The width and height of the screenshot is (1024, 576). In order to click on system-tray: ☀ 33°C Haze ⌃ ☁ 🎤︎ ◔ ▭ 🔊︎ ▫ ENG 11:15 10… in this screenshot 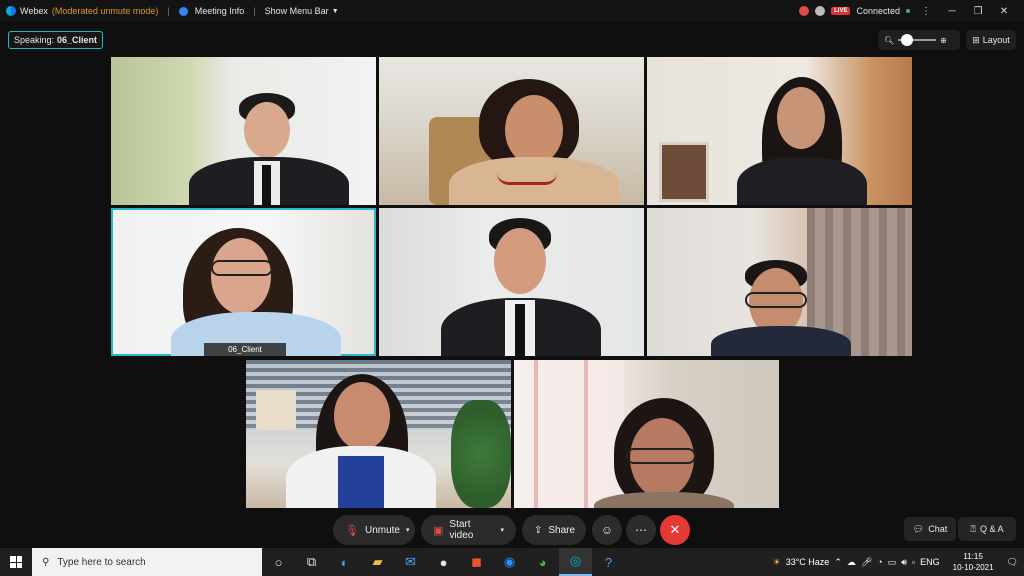, I will do `click(898, 562)`.